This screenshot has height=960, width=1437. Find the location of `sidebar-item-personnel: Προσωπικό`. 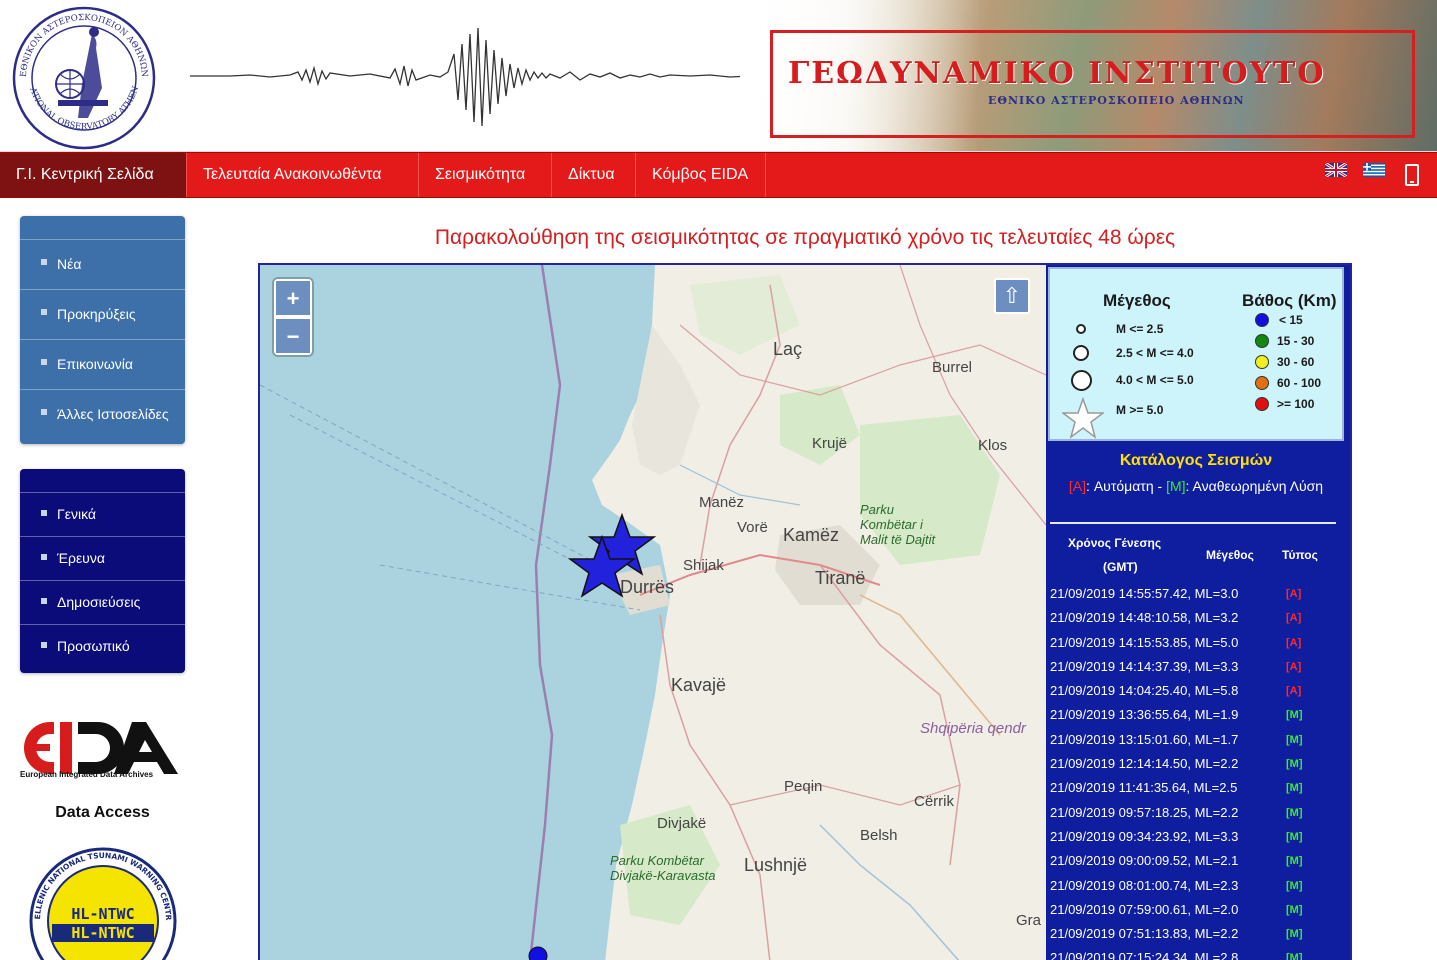

sidebar-item-personnel: Προσωπικό is located at coordinates (102, 646).